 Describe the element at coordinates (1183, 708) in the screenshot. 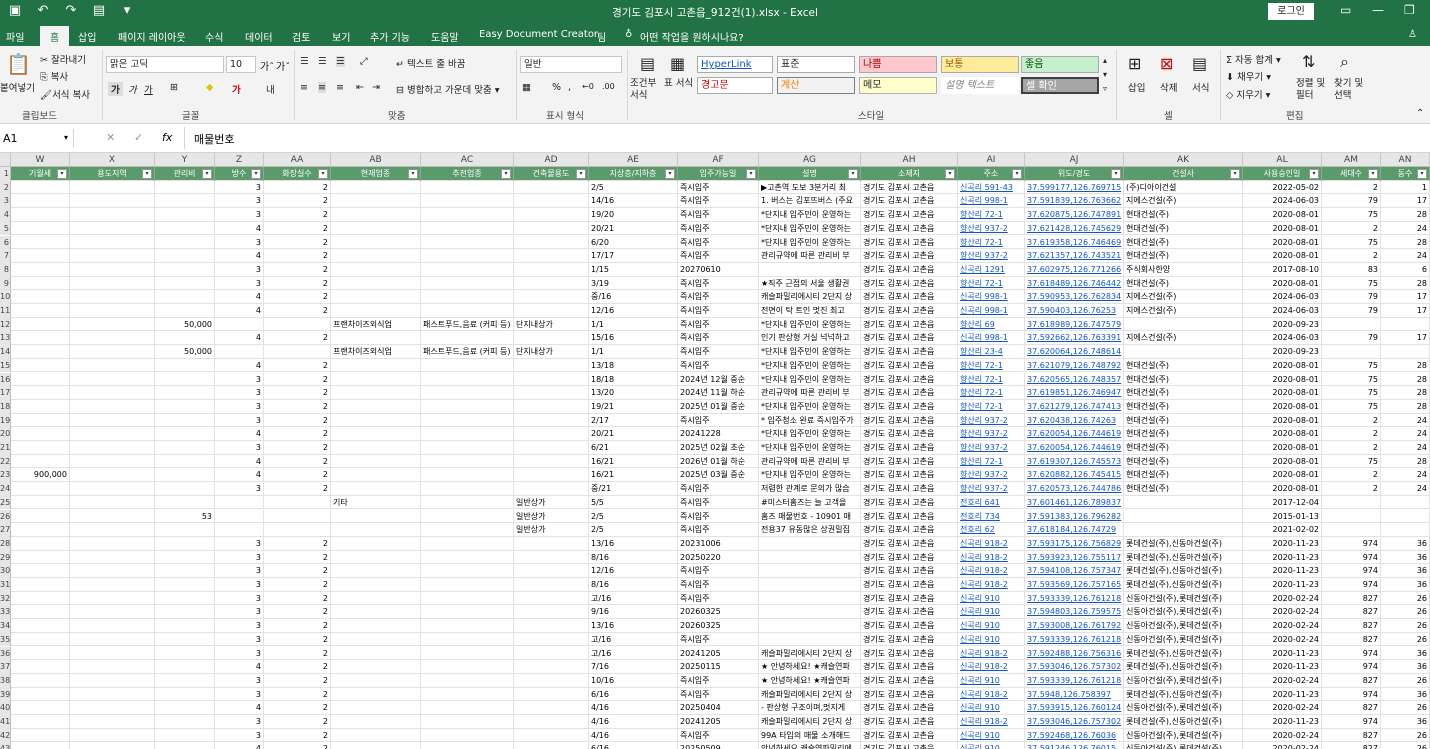

I see `table-cell: 신동아건설(주),롯데건설(주)` at that location.